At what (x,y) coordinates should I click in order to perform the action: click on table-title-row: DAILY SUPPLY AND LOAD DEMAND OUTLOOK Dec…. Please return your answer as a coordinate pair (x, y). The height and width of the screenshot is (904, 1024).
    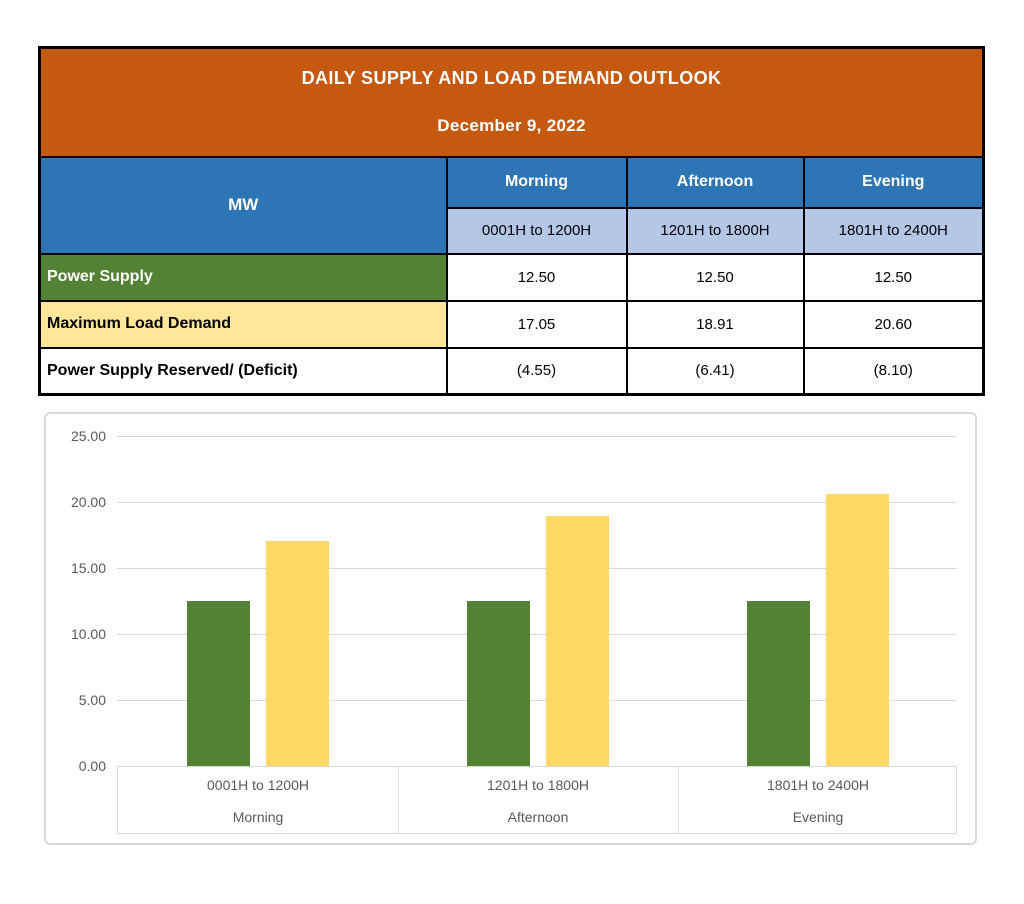
    Looking at the image, I should click on (511, 102).